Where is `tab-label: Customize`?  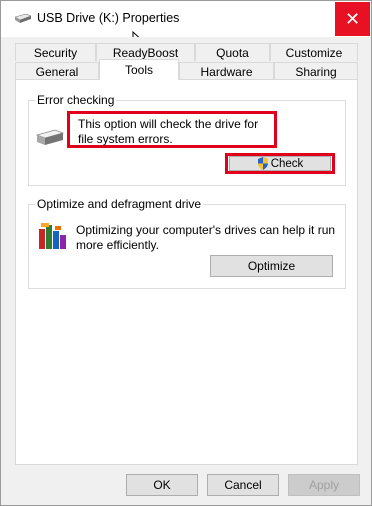 tab-label: Customize is located at coordinates (314, 52).